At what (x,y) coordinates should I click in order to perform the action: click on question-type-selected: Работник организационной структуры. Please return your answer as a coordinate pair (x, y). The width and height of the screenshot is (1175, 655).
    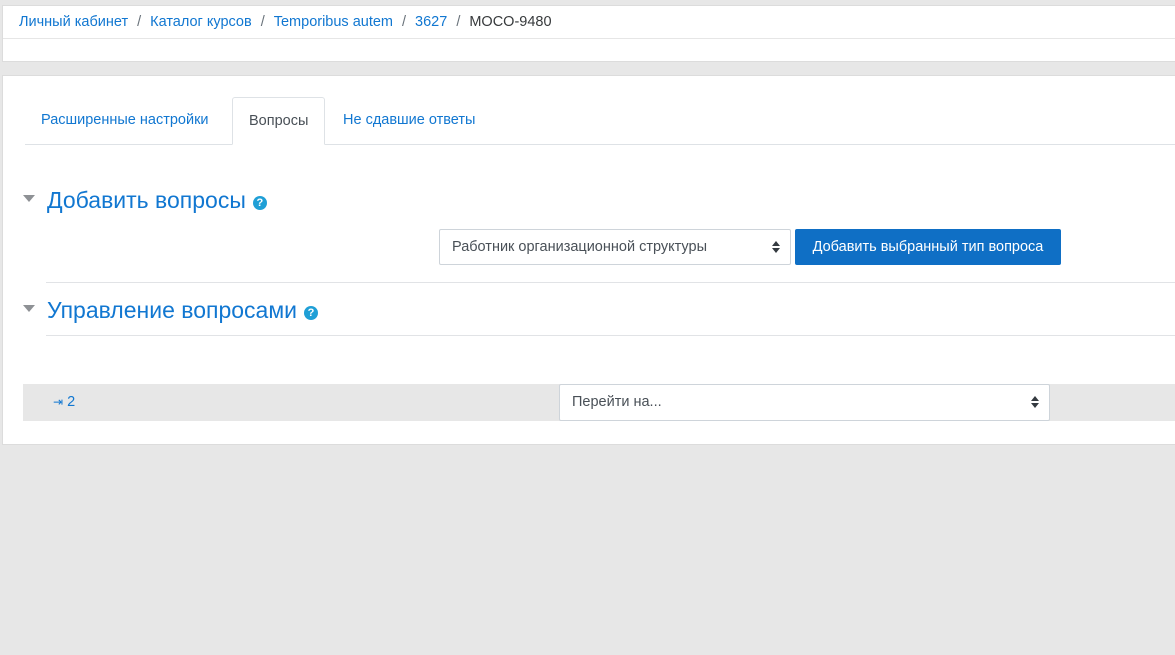
    Looking at the image, I should click on (580, 247).